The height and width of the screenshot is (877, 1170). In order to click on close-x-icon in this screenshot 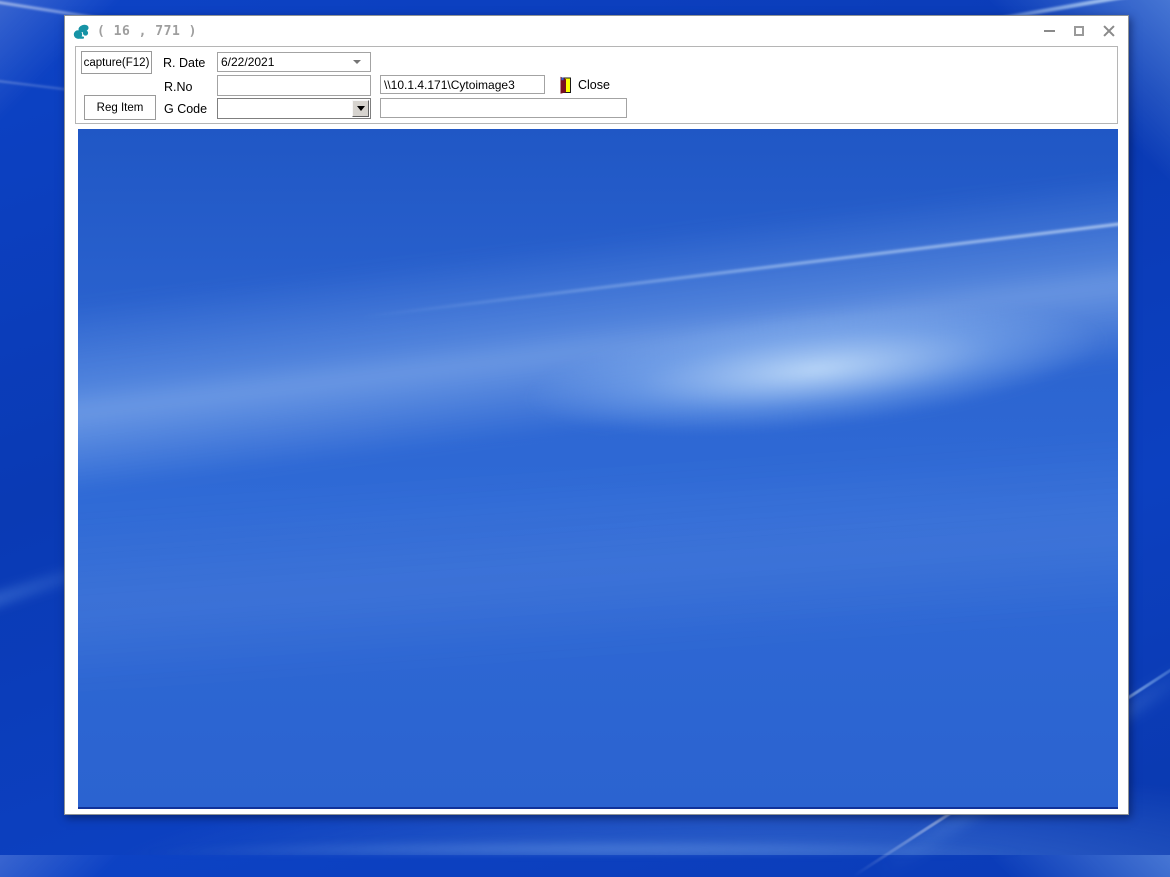, I will do `click(1109, 31)`.